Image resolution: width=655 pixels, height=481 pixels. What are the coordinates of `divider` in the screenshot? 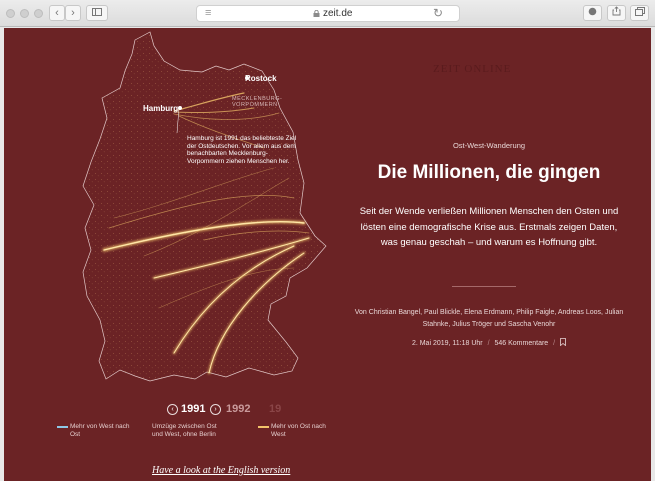 It's located at (484, 286).